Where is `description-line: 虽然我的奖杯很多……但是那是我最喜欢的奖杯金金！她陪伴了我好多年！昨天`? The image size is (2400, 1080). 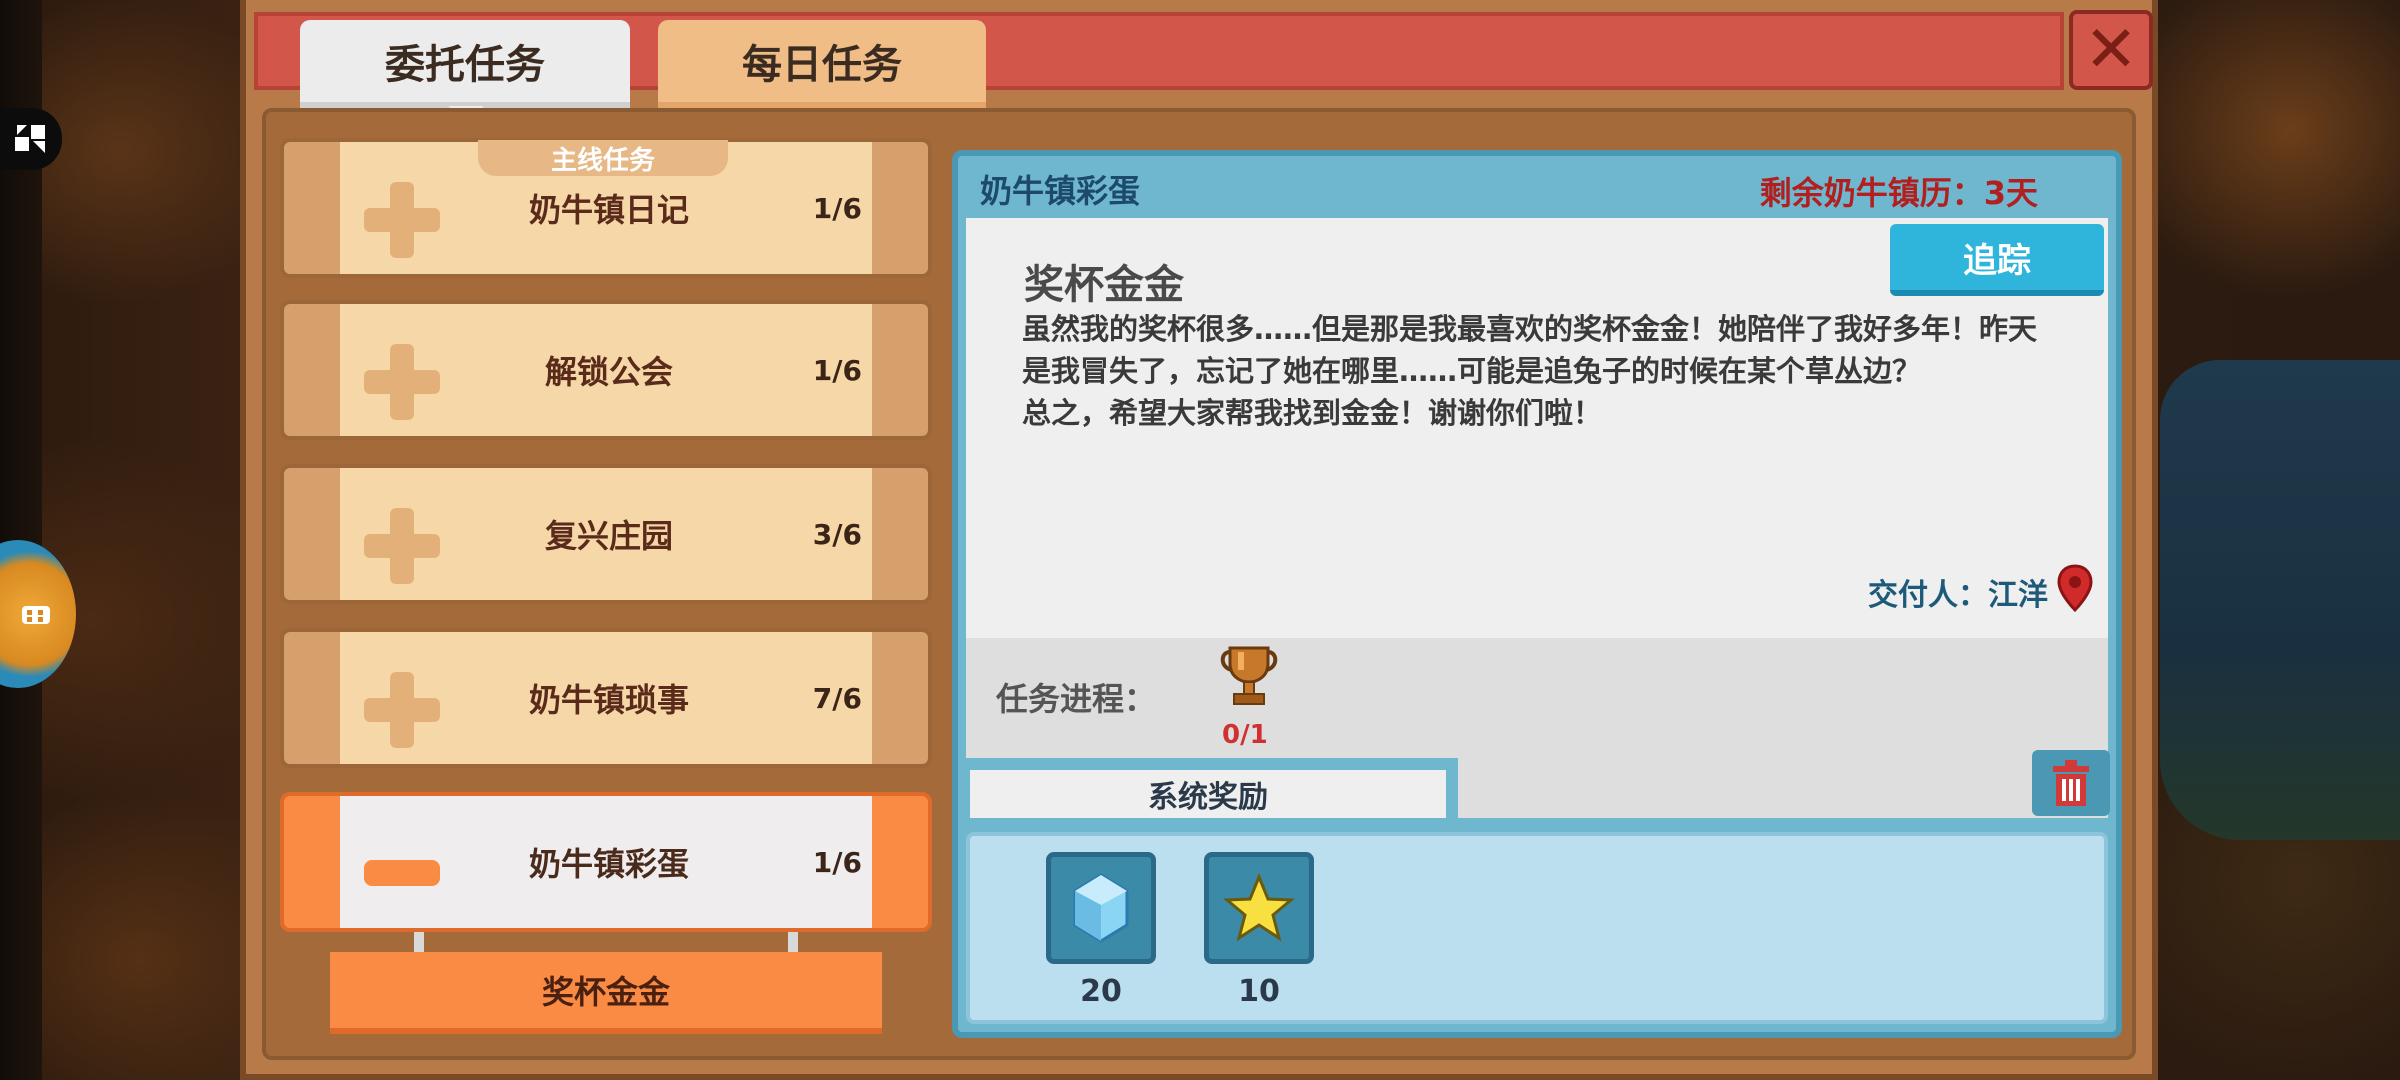
description-line: 虽然我的奖杯很多……但是那是我最喜欢的奖杯金金！她陪伴了我好多年！昨天 is located at coordinates (1530, 329).